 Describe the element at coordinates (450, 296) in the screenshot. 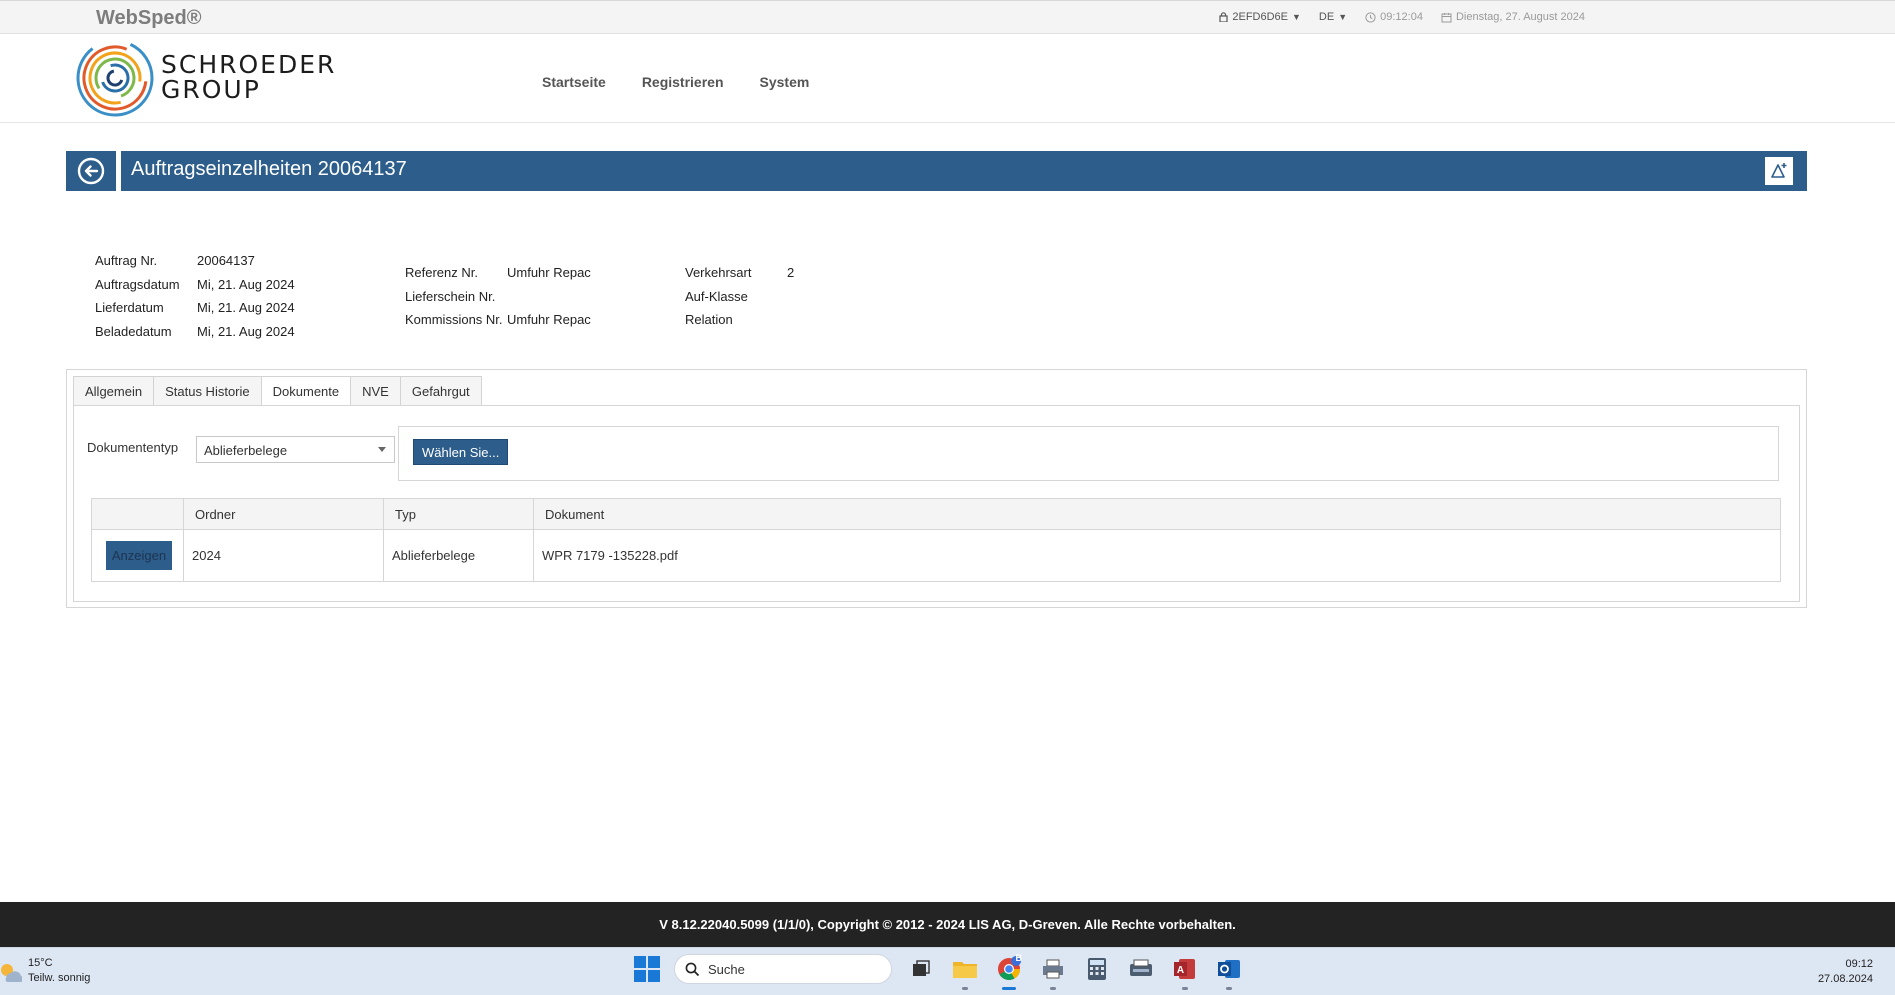

I see `info-label: Lieferschein Nr.` at that location.